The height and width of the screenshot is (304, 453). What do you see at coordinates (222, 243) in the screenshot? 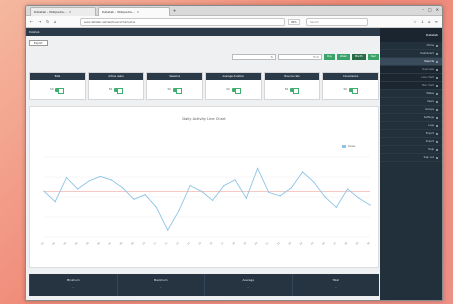
I see `x-tick-label: 17` at bounding box center [222, 243].